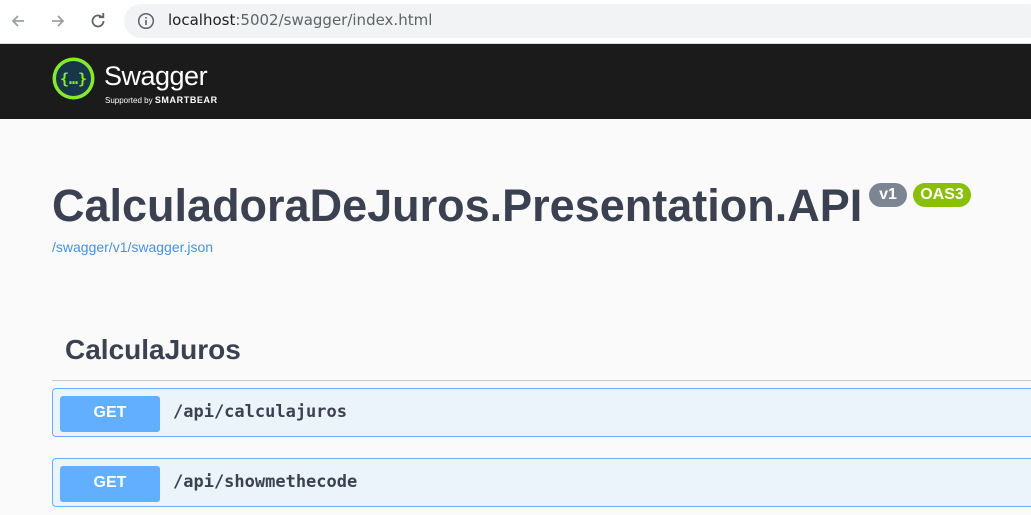 Image resolution: width=1031 pixels, height=515 pixels. I want to click on url-text: localhost:5002/swagger/index.html, so click(300, 20).